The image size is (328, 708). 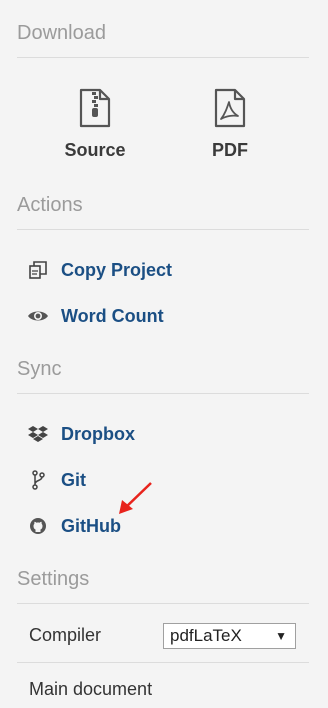 What do you see at coordinates (38, 434) in the screenshot?
I see `dropbox-icon` at bounding box center [38, 434].